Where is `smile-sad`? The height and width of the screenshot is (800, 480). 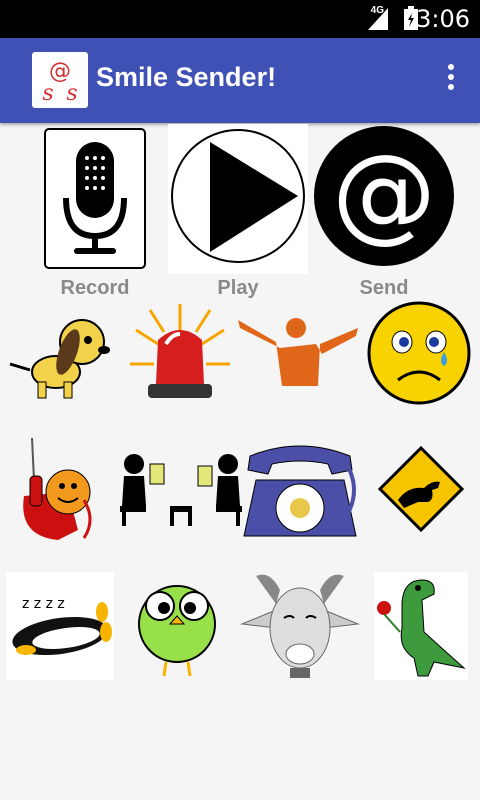
smile-sad is located at coordinates (419, 353).